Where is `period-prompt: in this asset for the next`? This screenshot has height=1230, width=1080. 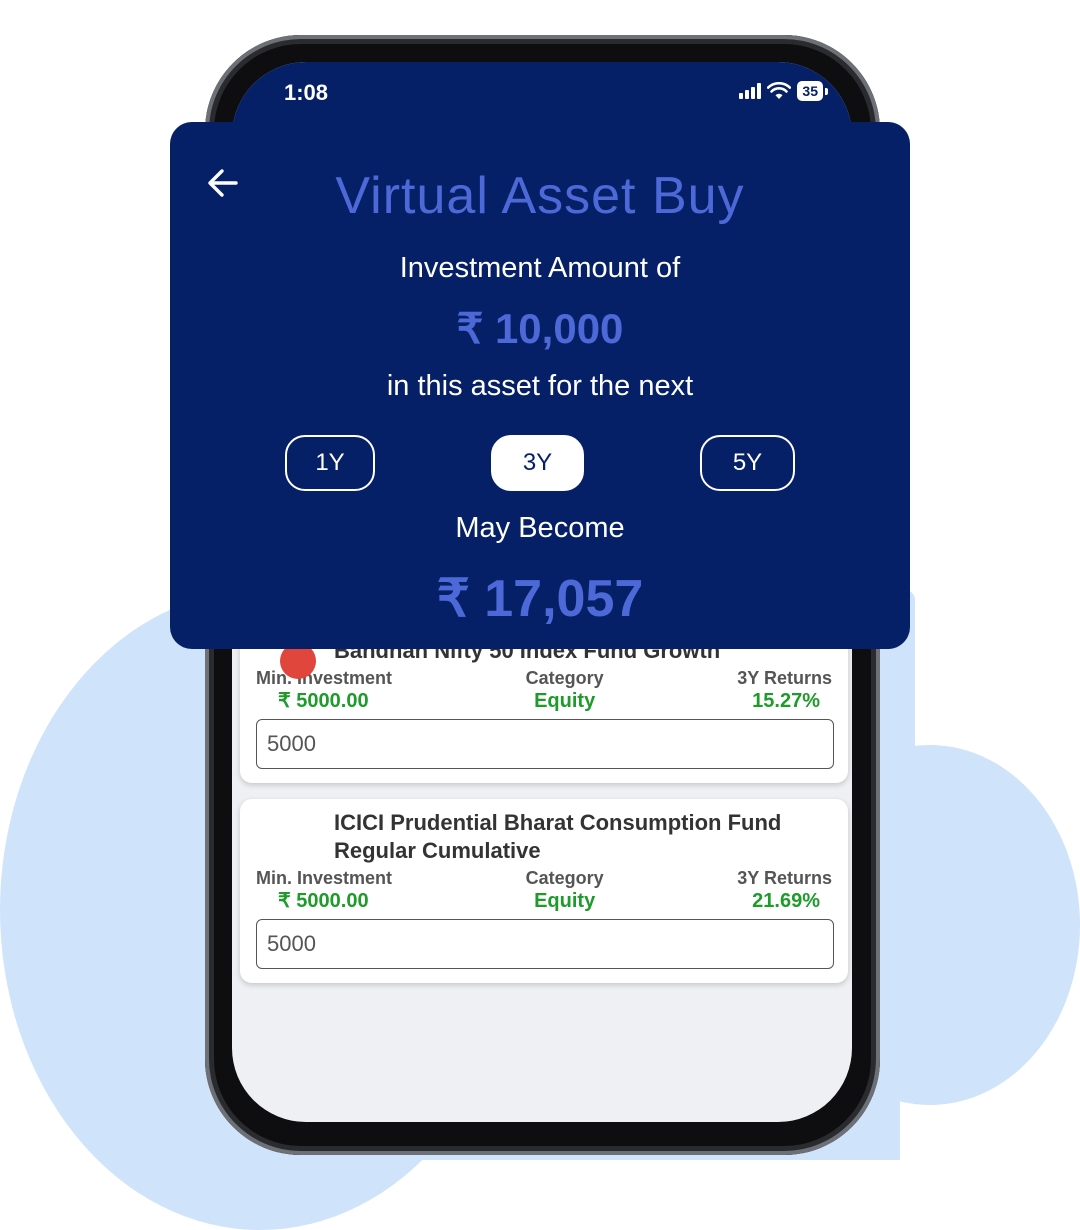
period-prompt: in this asset for the next is located at coordinates (540, 386).